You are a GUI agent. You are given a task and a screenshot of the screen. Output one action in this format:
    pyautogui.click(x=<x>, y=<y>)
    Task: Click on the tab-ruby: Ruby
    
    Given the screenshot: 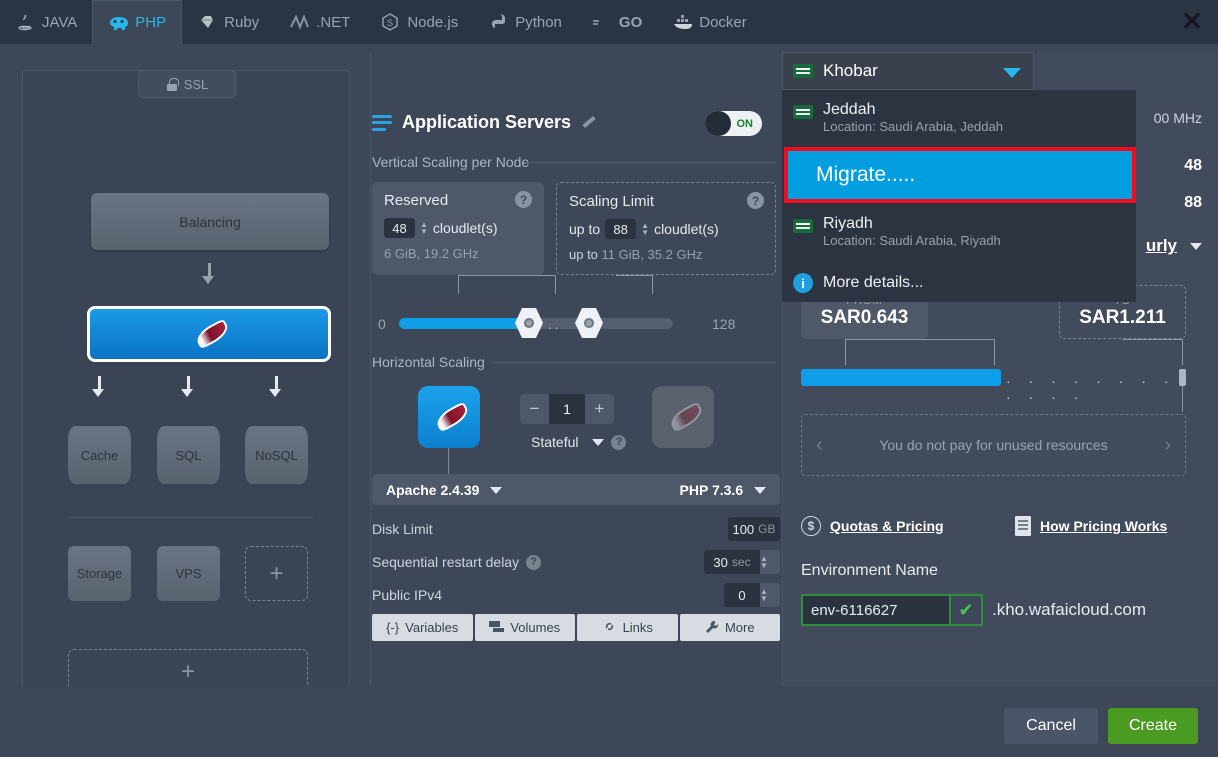 What is the action you would take?
    pyautogui.click(x=228, y=22)
    